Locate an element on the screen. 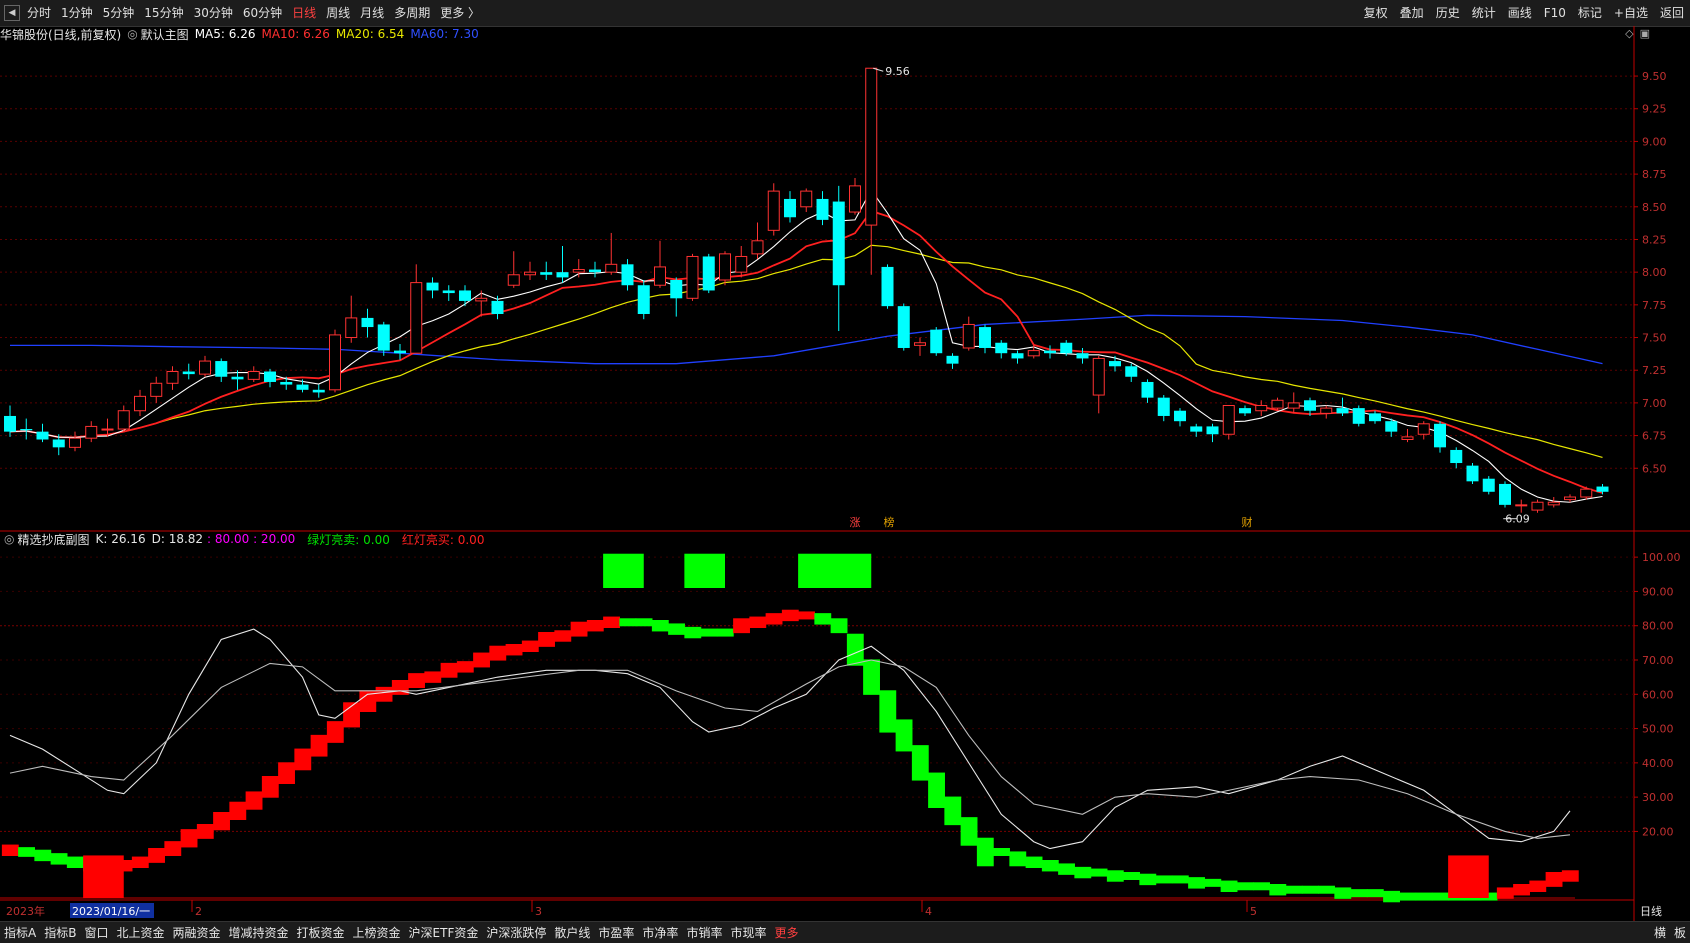 Image resolution: width=1690 pixels, height=943 pixels. function-button-1: 叠加 is located at coordinates (1412, 13).